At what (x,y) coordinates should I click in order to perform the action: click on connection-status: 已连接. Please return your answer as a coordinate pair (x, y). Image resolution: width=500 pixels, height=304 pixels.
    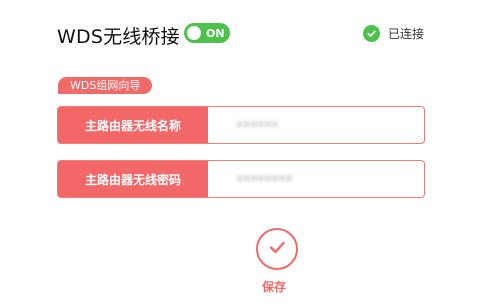
    Looking at the image, I should click on (393, 33).